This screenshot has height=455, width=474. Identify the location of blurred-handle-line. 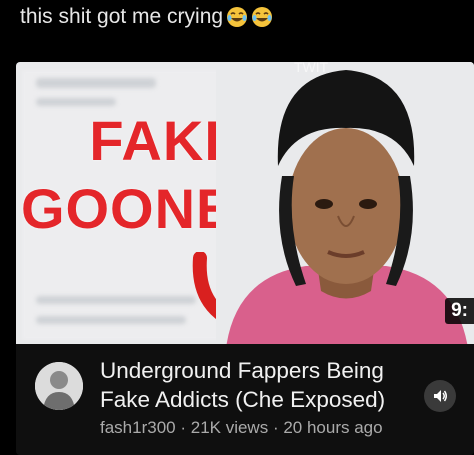
(116, 300).